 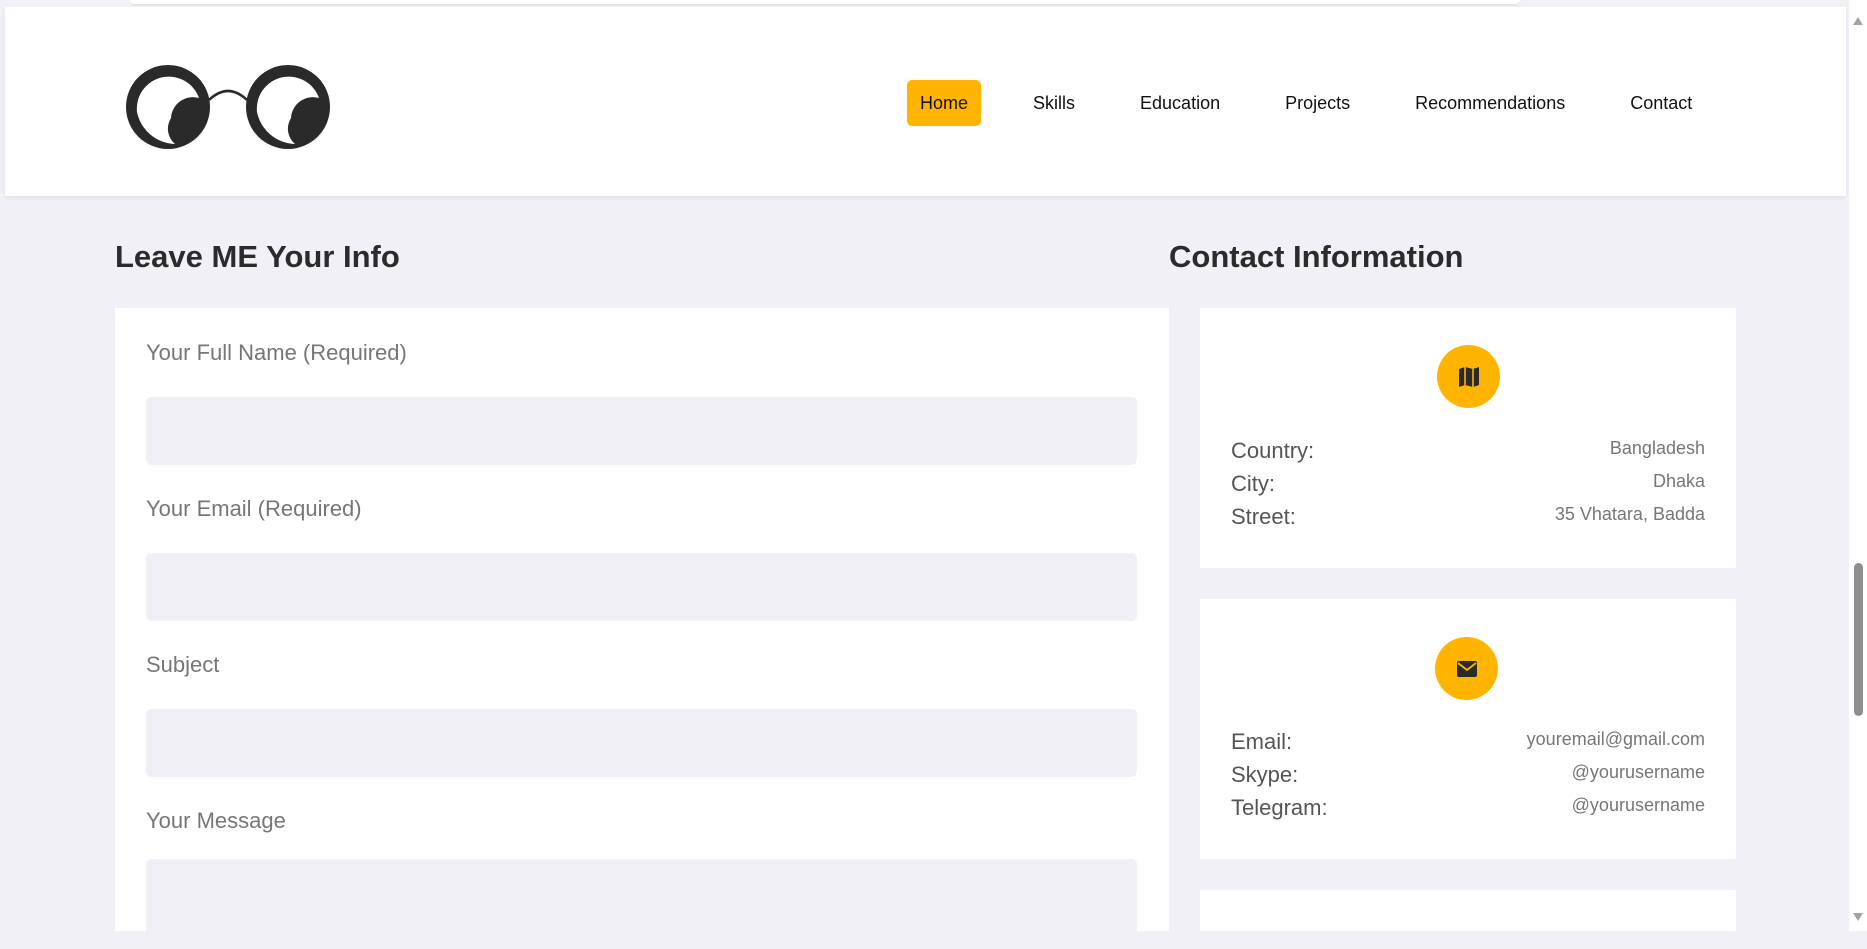 What do you see at coordinates (1468, 520) in the screenshot?
I see `address-row: Street: 35 Vhatara, Badda` at bounding box center [1468, 520].